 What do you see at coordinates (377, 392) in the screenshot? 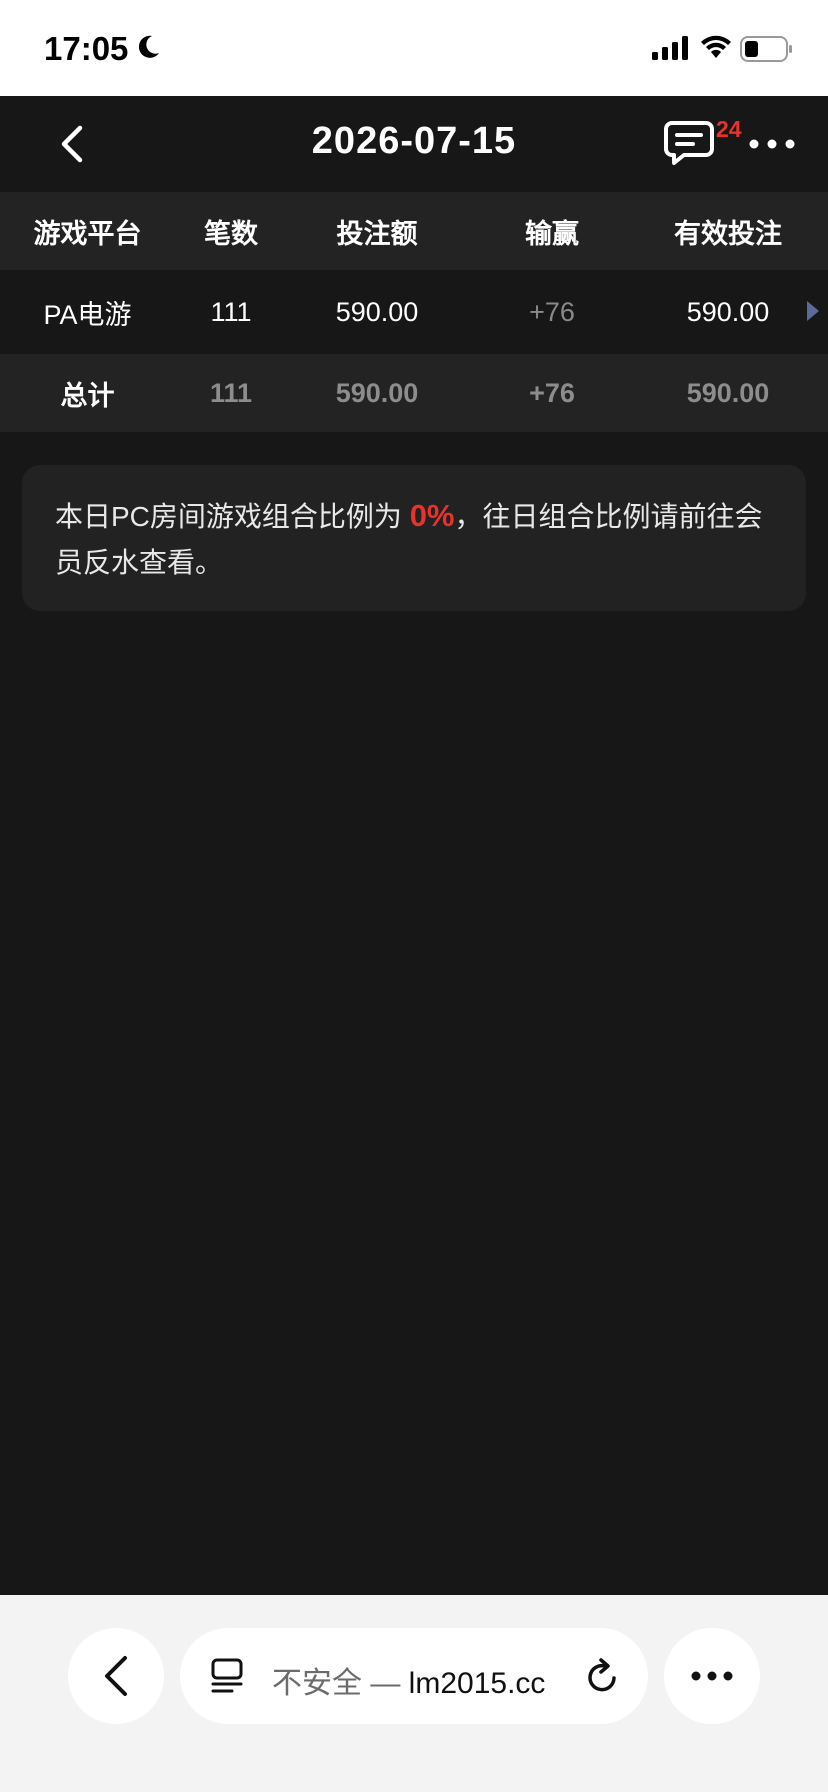
I see `total-bet-amount: 590.00` at bounding box center [377, 392].